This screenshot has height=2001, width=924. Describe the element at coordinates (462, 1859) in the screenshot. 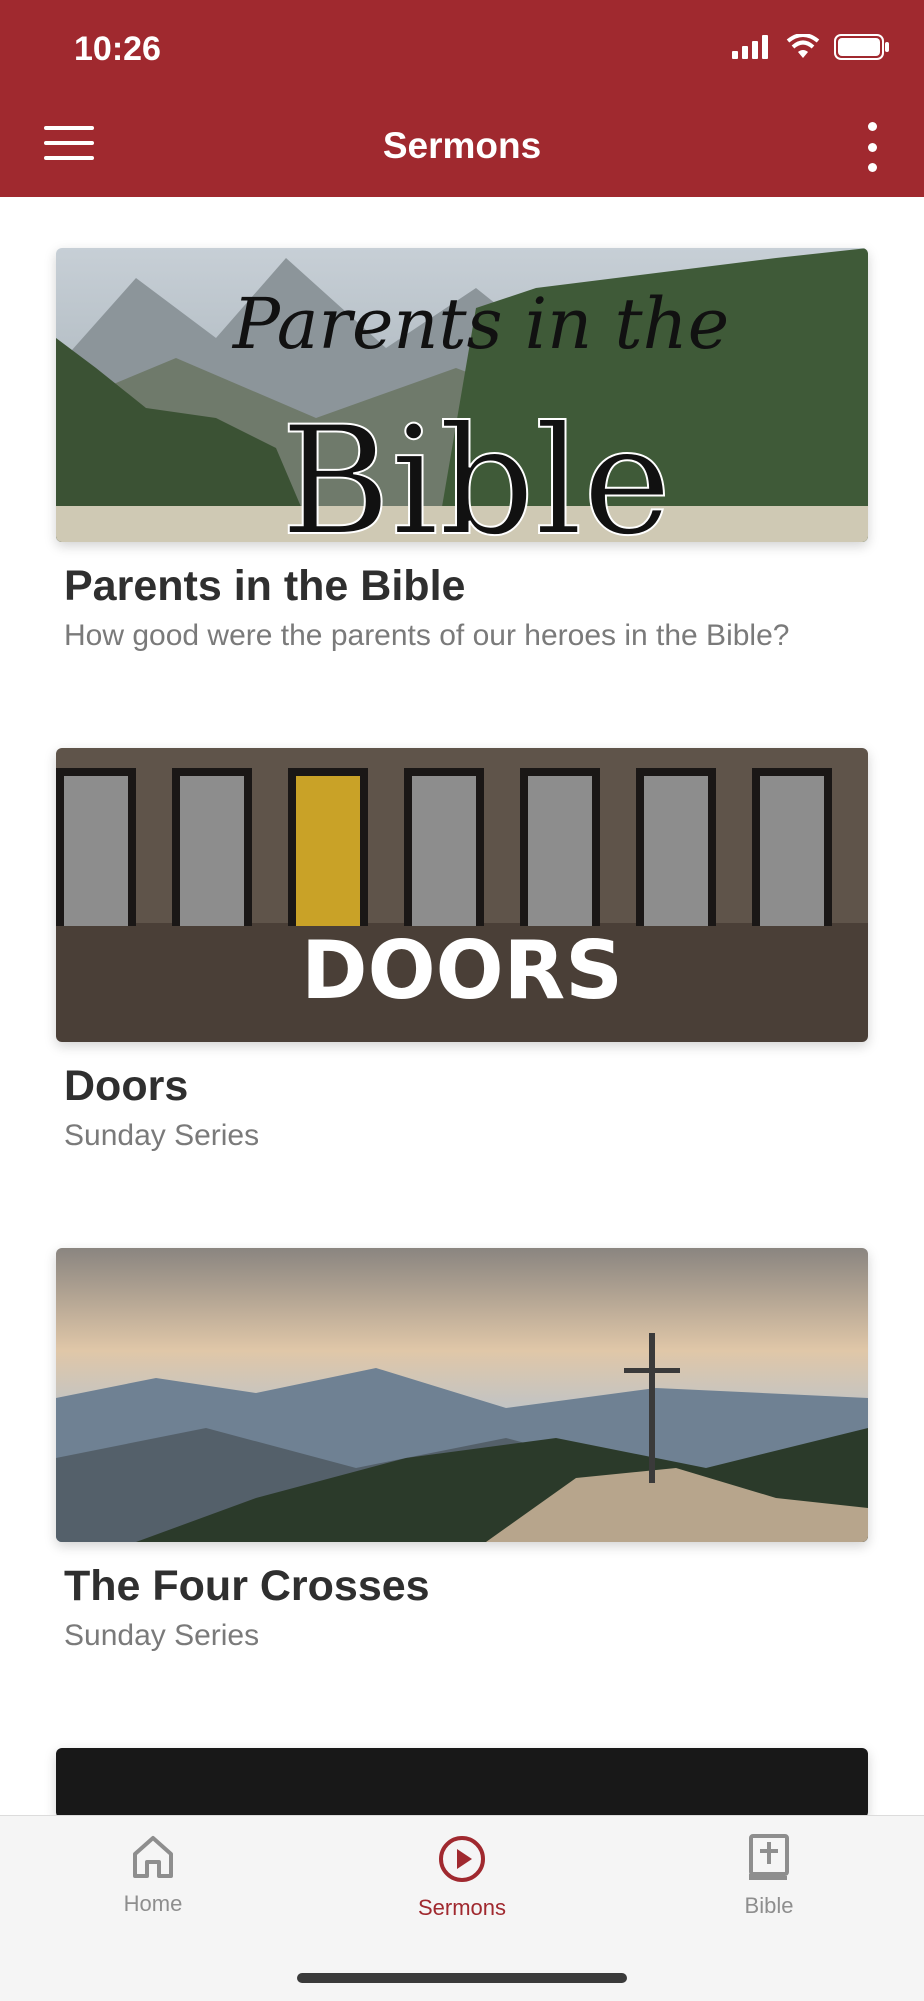

I see `play-circle-icon` at that location.